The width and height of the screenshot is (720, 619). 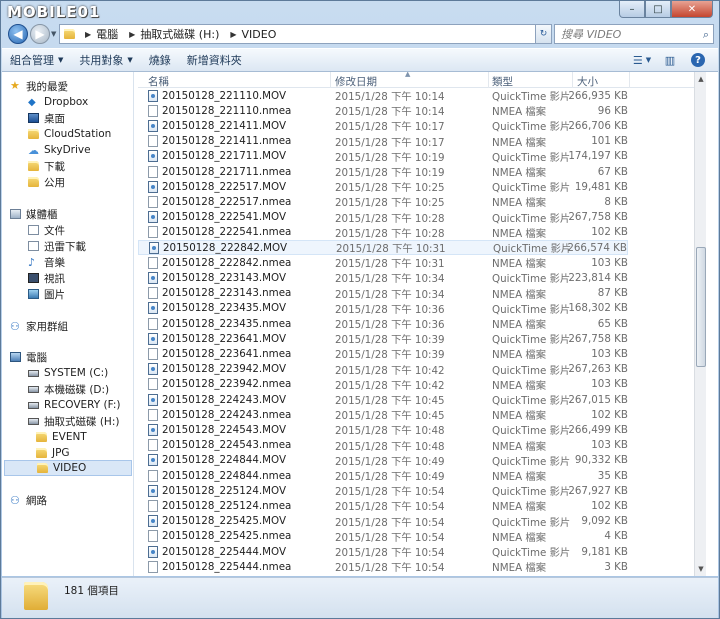 I want to click on new-folder-button: 新增資料夾, so click(x=214, y=60).